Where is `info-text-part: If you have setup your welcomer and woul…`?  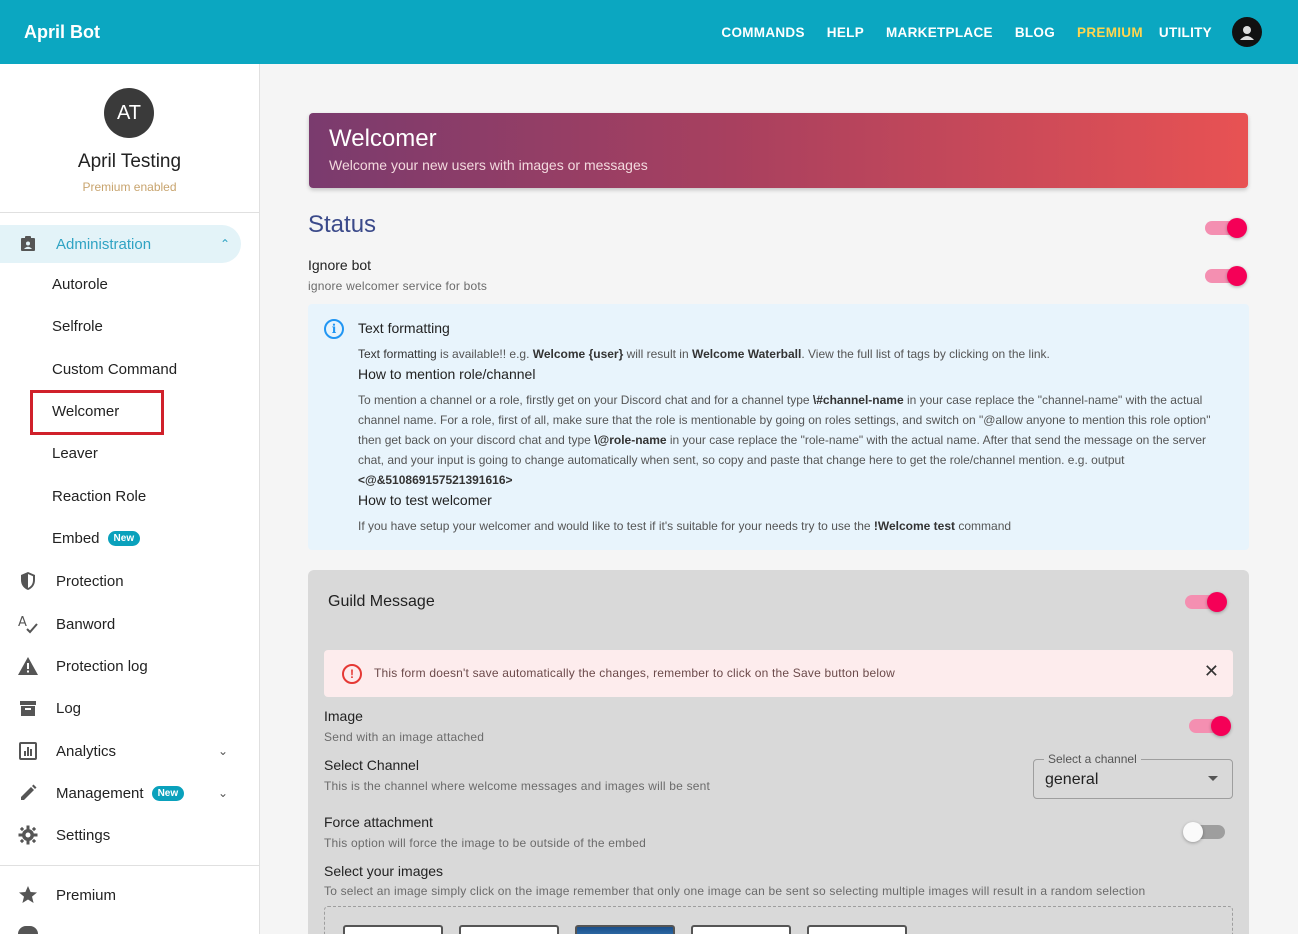
info-text-part: If you have setup your welcomer and woul… is located at coordinates (616, 526).